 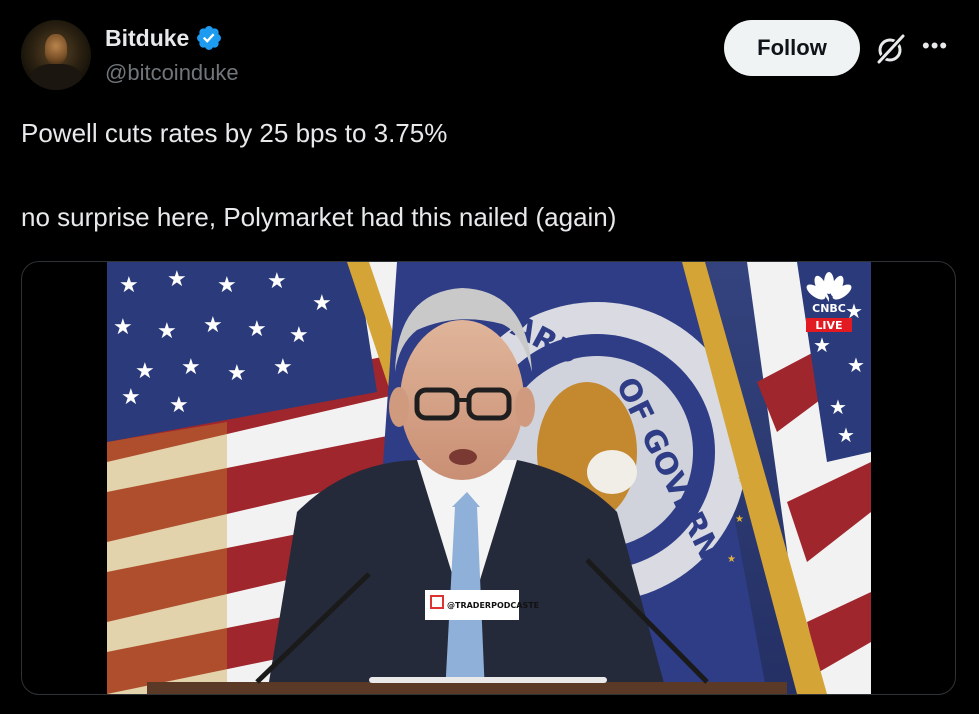 I want to click on author-name-row: Bitduke, so click(x=164, y=38).